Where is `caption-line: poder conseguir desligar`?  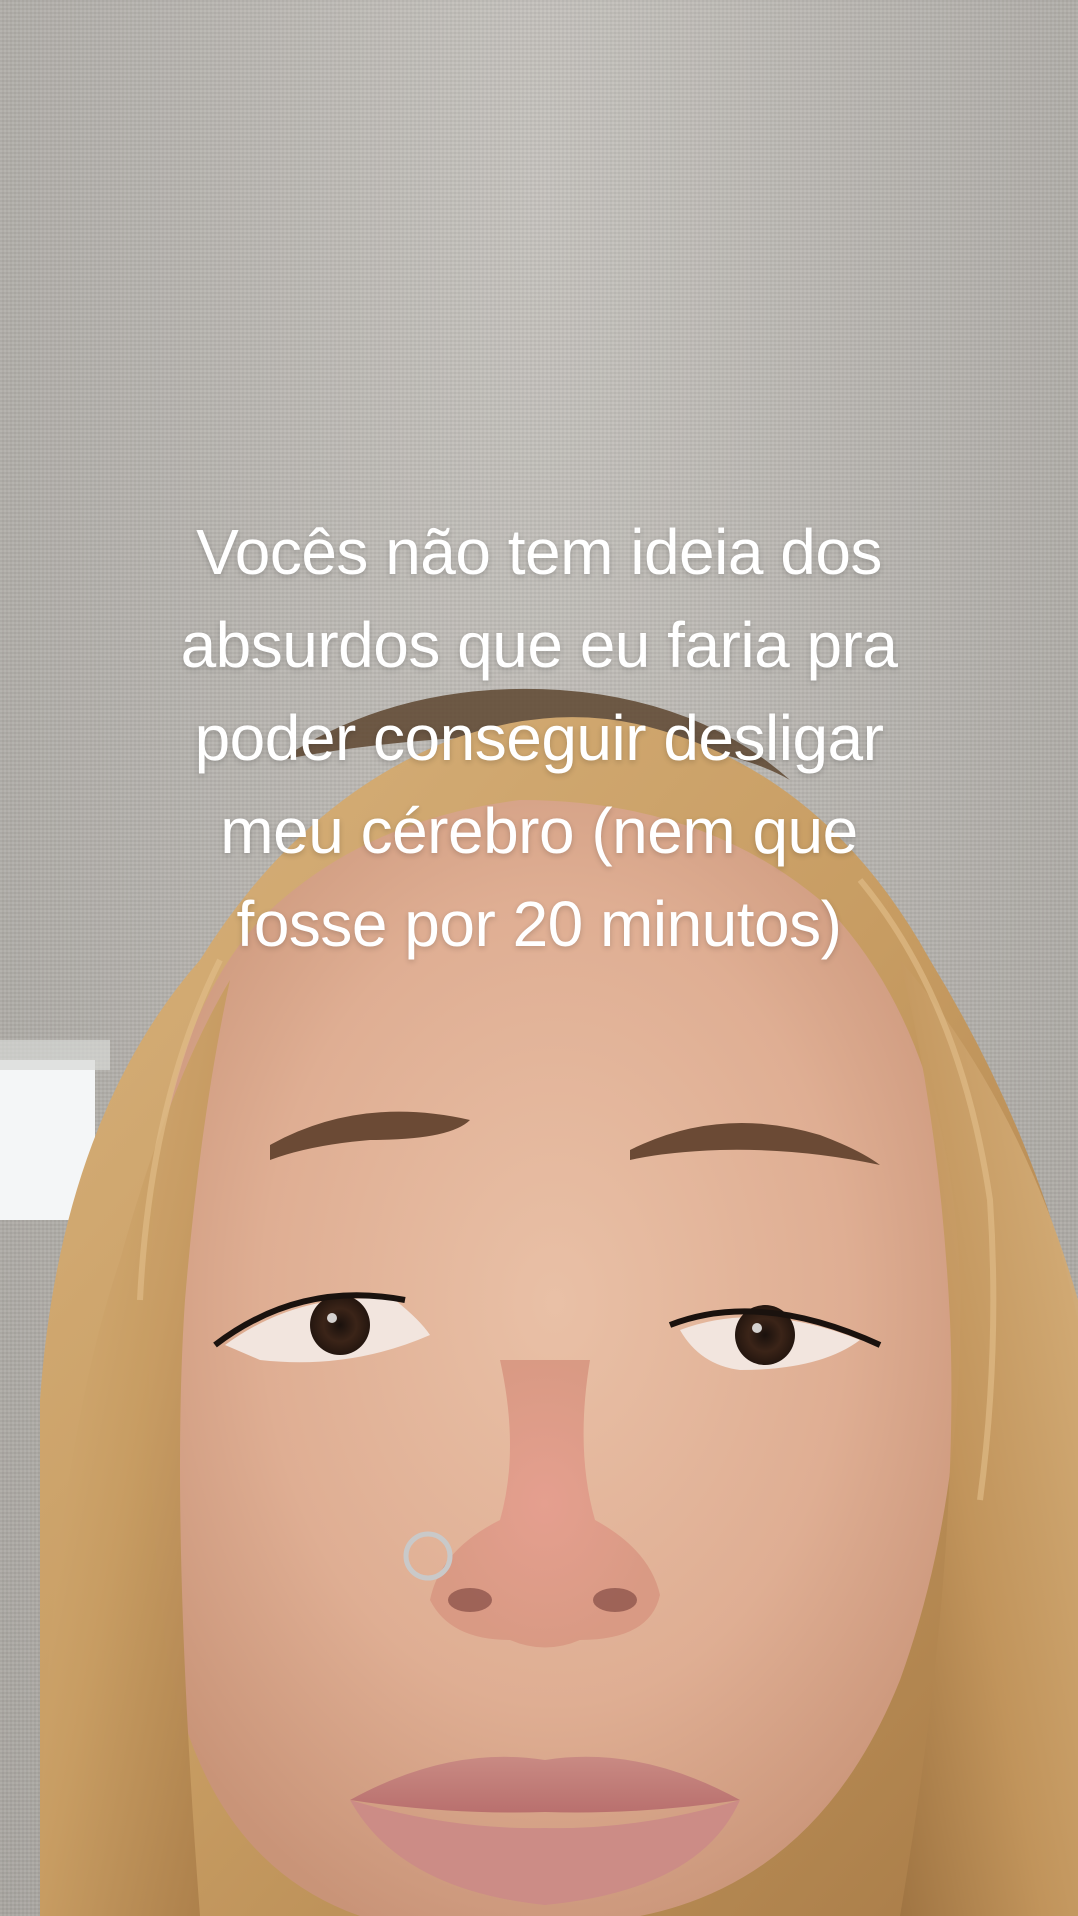
caption-line: poder conseguir desligar is located at coordinates (539, 738).